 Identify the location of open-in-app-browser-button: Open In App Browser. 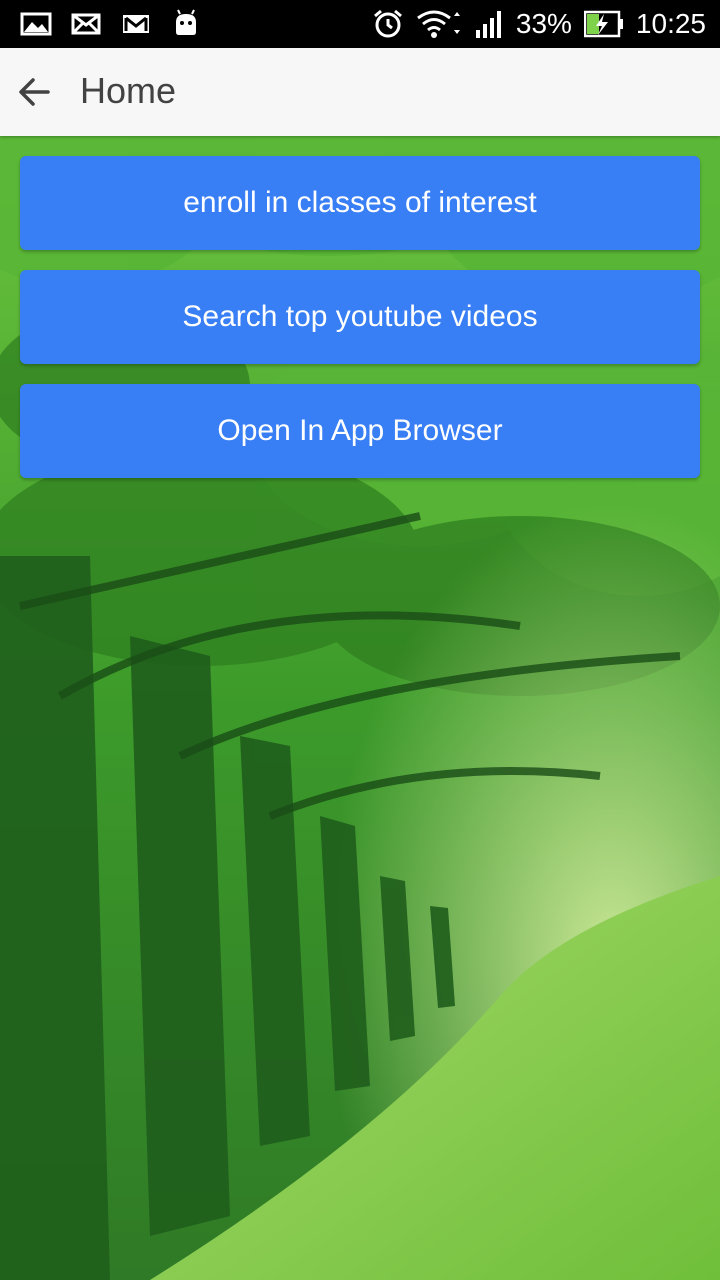
(360, 431).